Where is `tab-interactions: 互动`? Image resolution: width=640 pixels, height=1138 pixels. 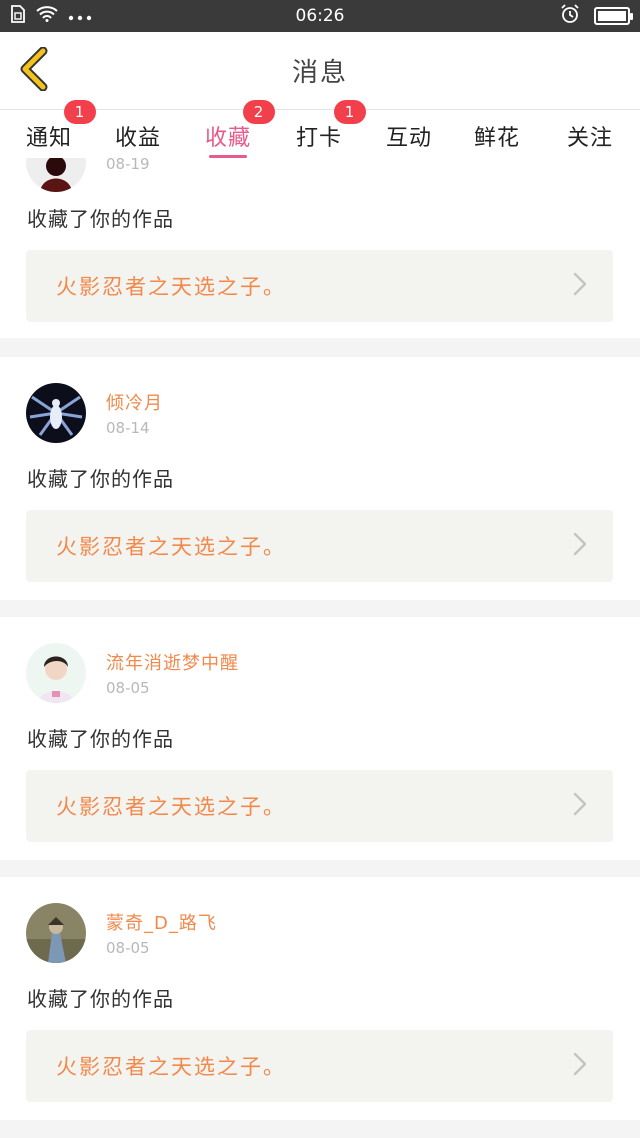
tab-interactions: 互动 is located at coordinates (409, 136).